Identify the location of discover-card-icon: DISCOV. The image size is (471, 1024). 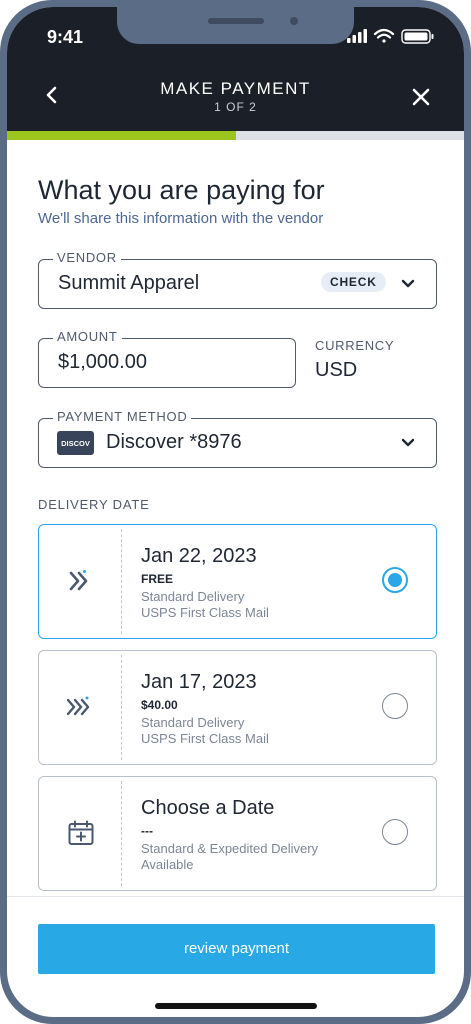
(75, 443).